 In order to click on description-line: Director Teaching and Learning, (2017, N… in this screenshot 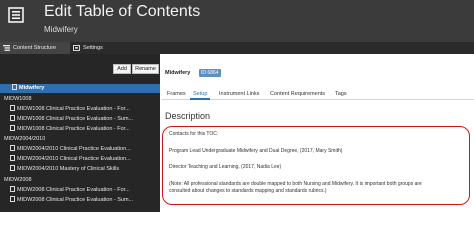, I will do `click(225, 167)`.